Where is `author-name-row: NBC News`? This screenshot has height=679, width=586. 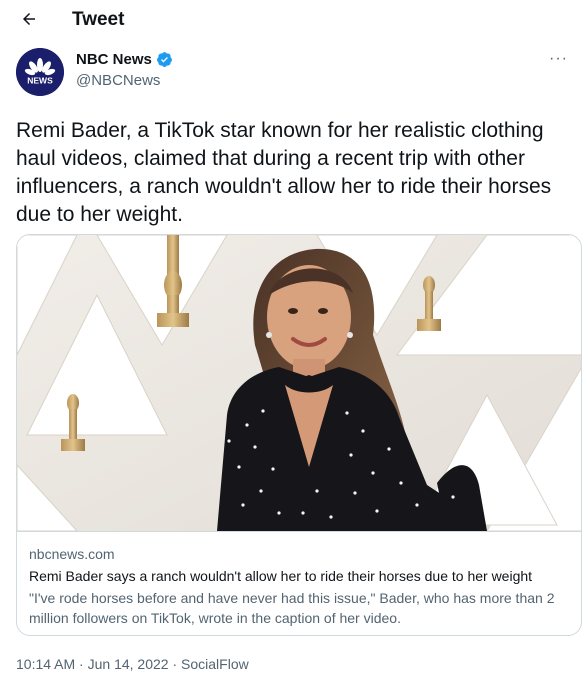
author-name-row: NBC News is located at coordinates (124, 59).